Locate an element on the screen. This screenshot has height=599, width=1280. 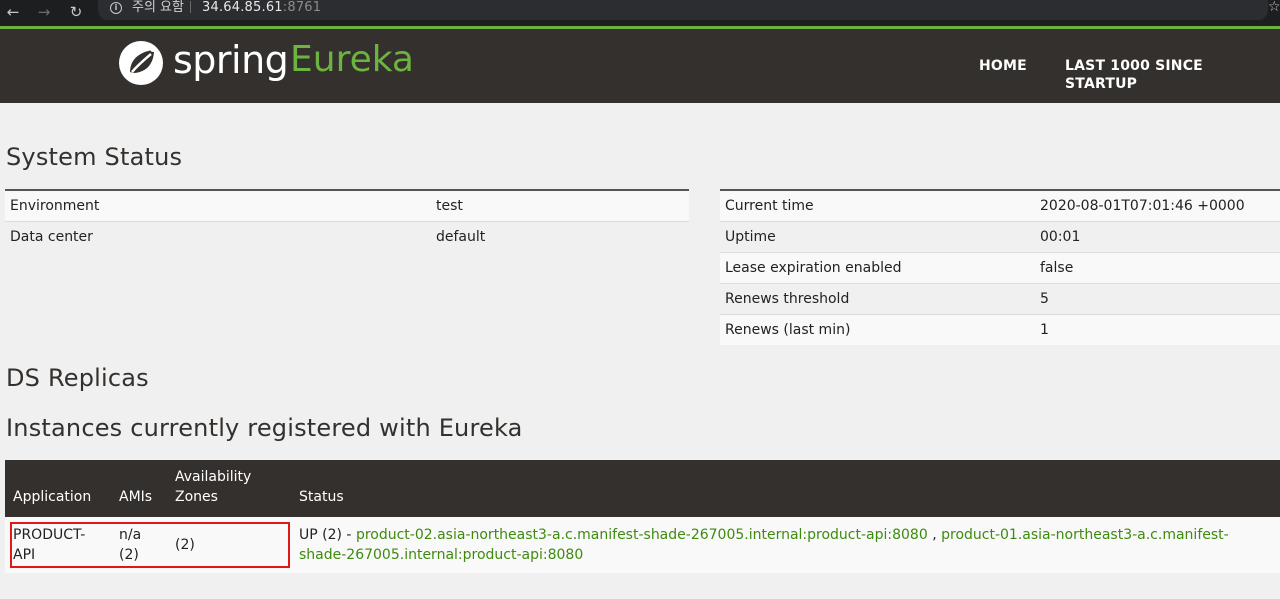
table-row: Lease expiration enabled false is located at coordinates (1000, 267).